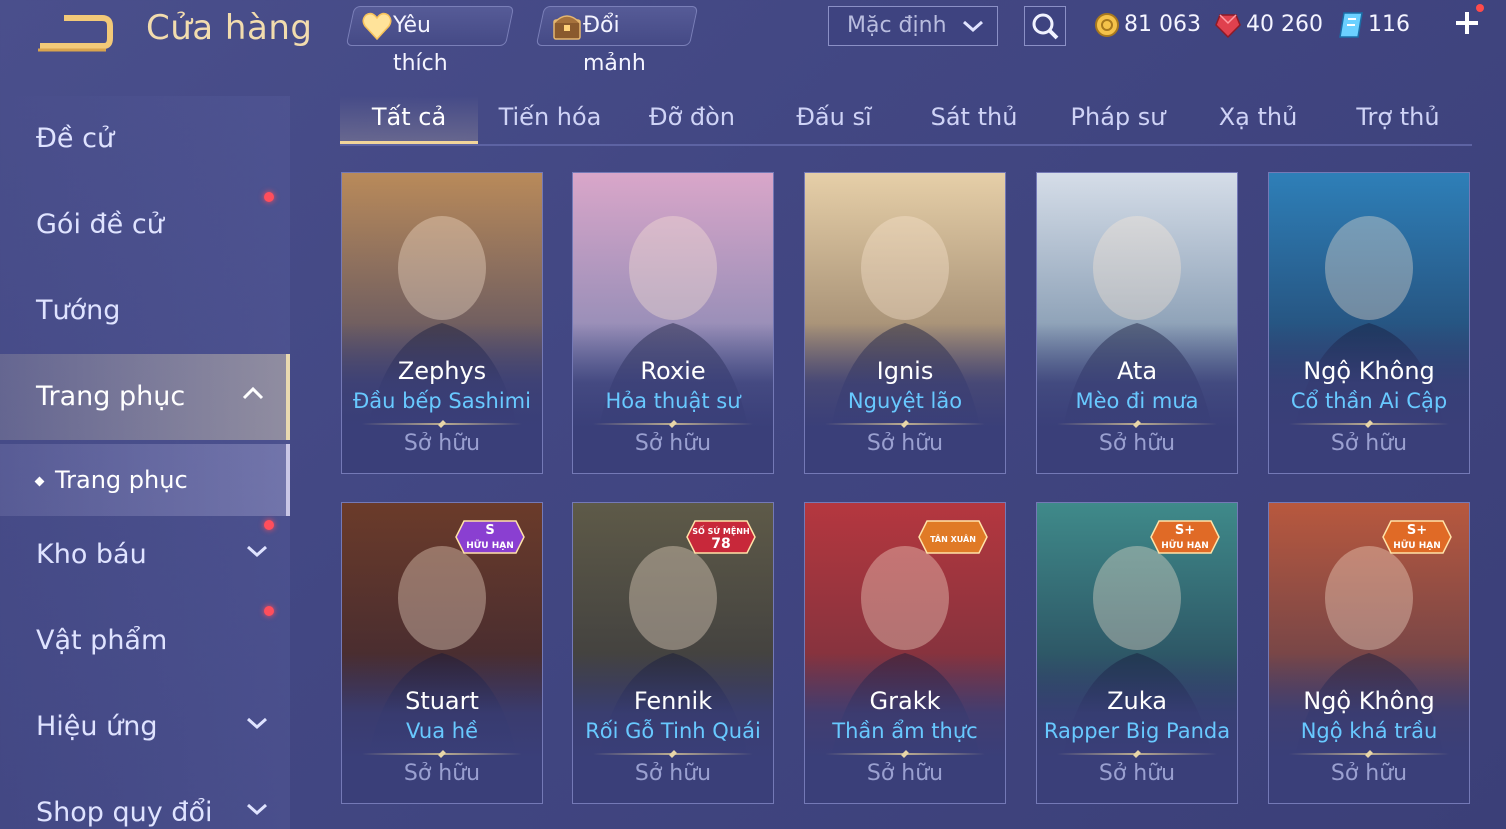 This screenshot has width=1506, height=829. What do you see at coordinates (100, 224) in the screenshot?
I see `sidebar-item-label: Gói đề cử` at bounding box center [100, 224].